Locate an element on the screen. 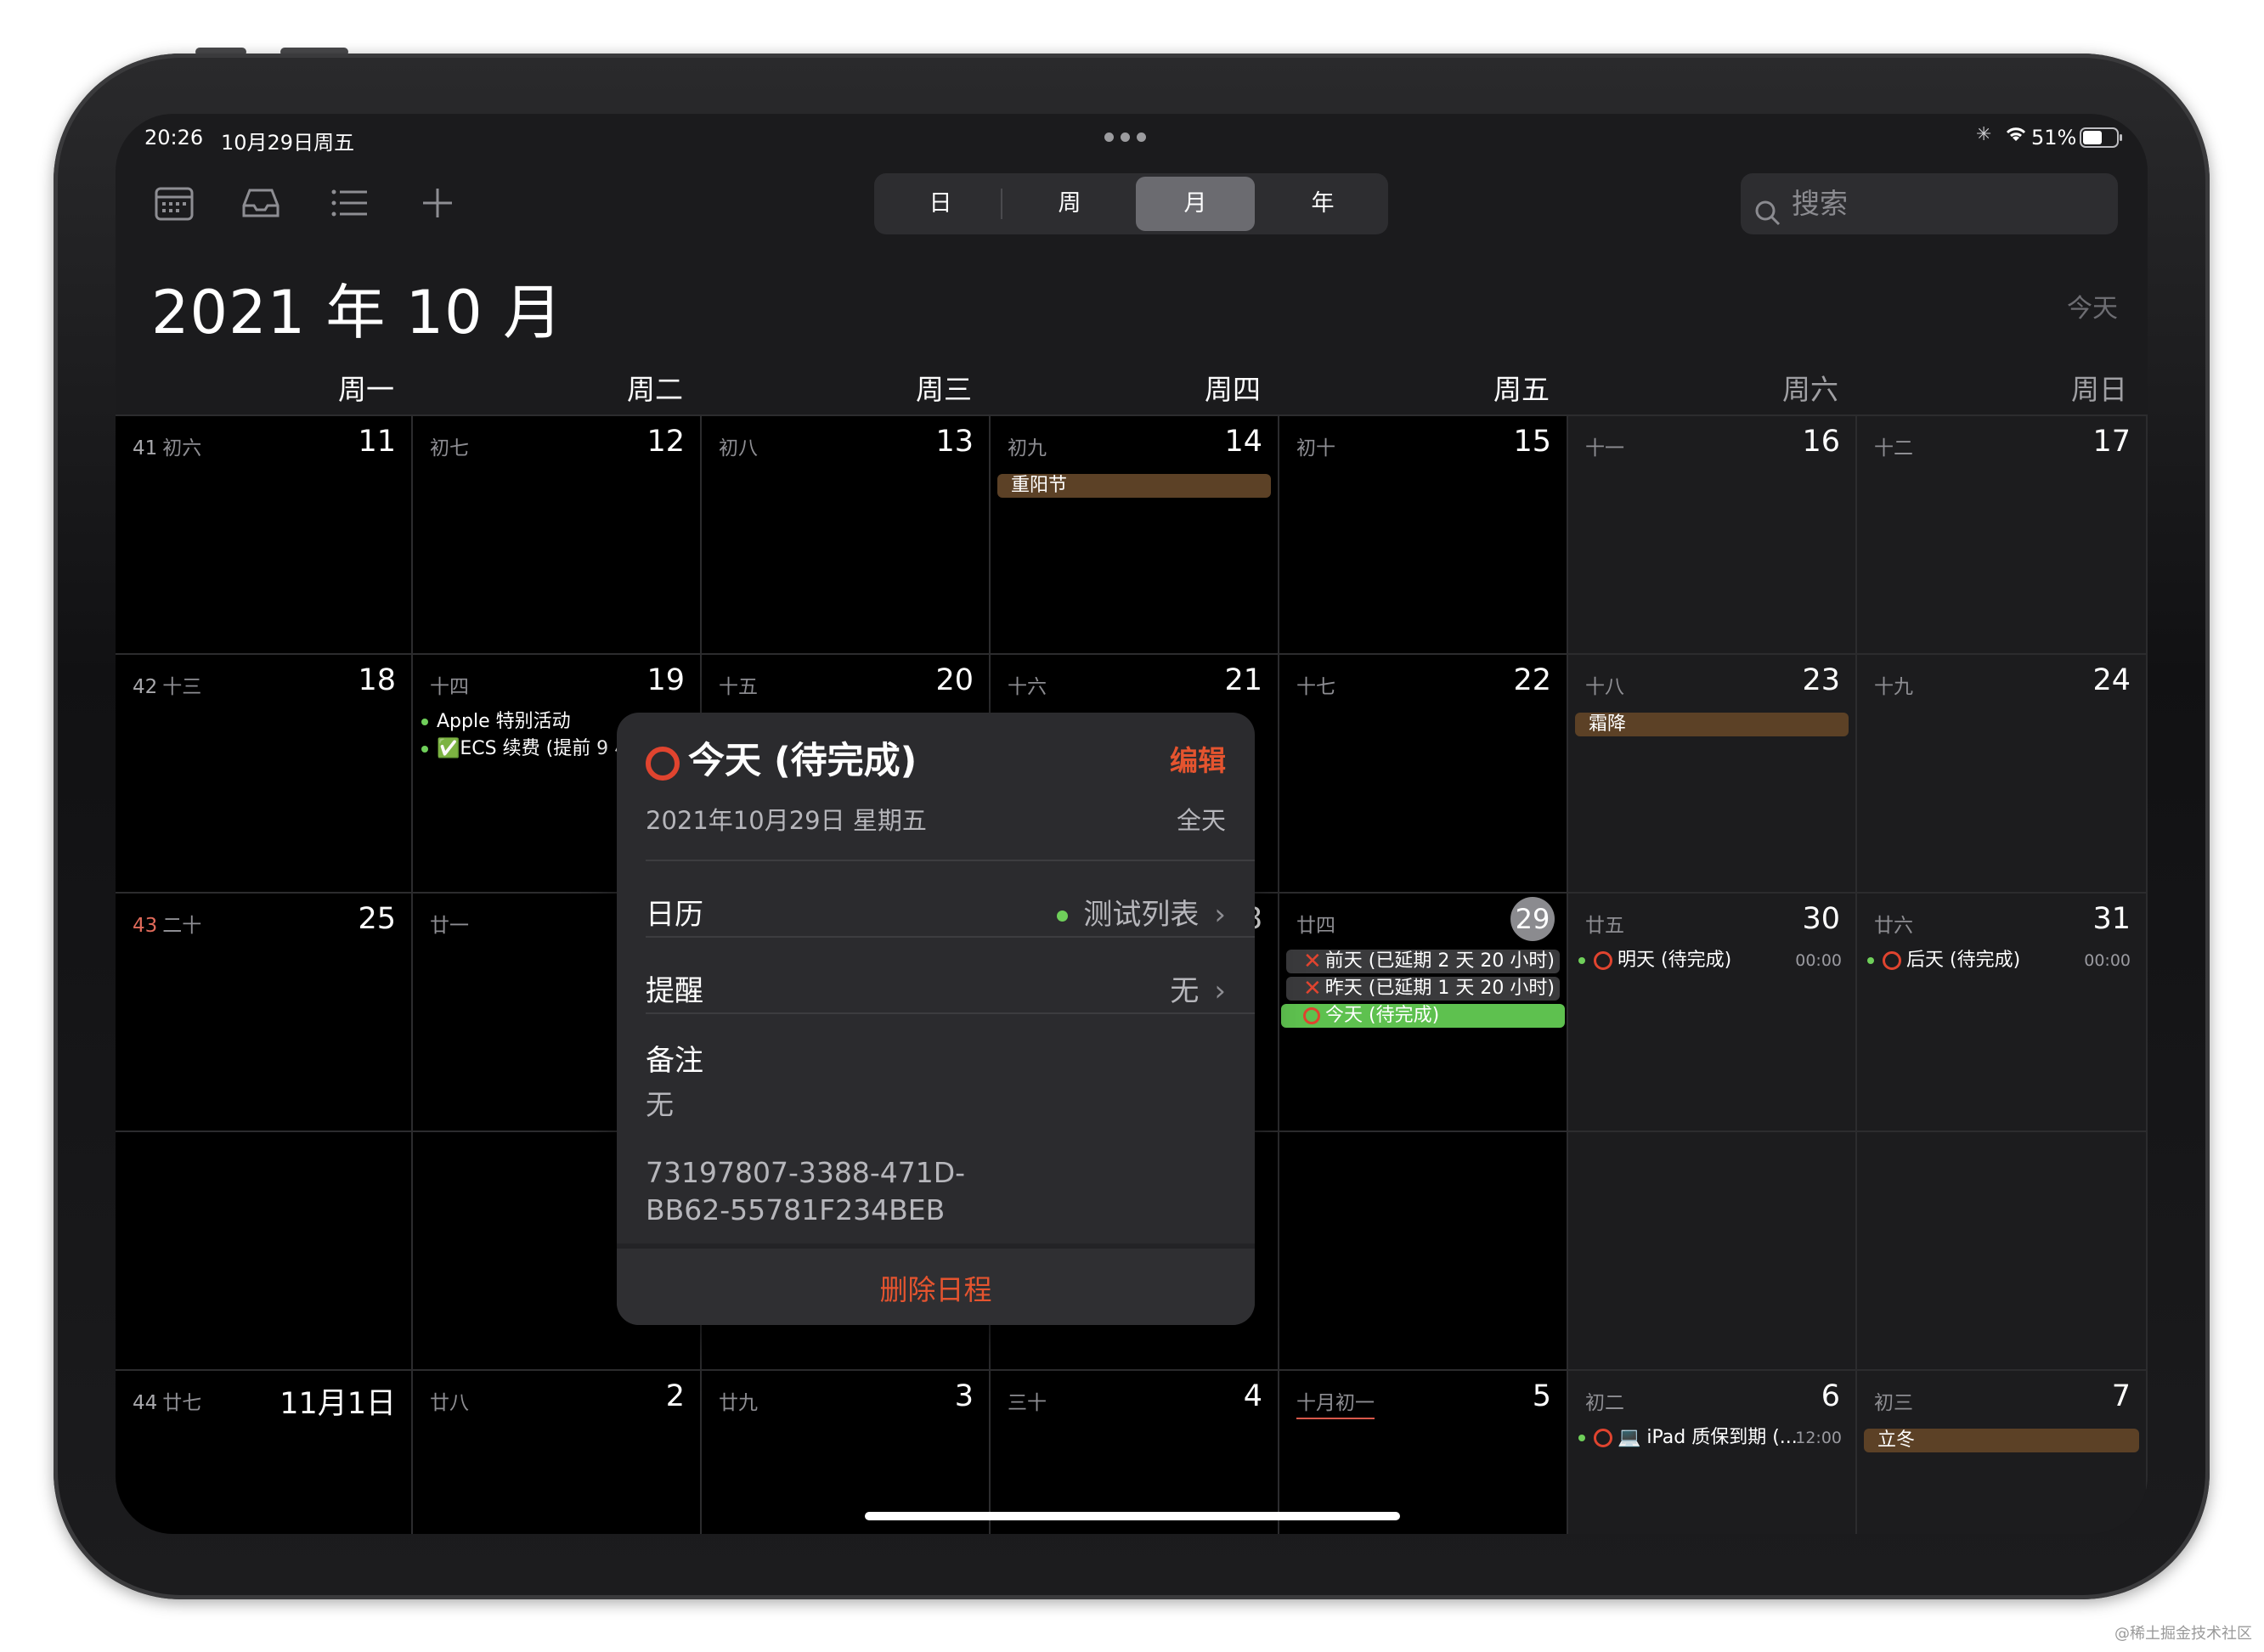  spinner-icon: ✳ is located at coordinates (1984, 134).